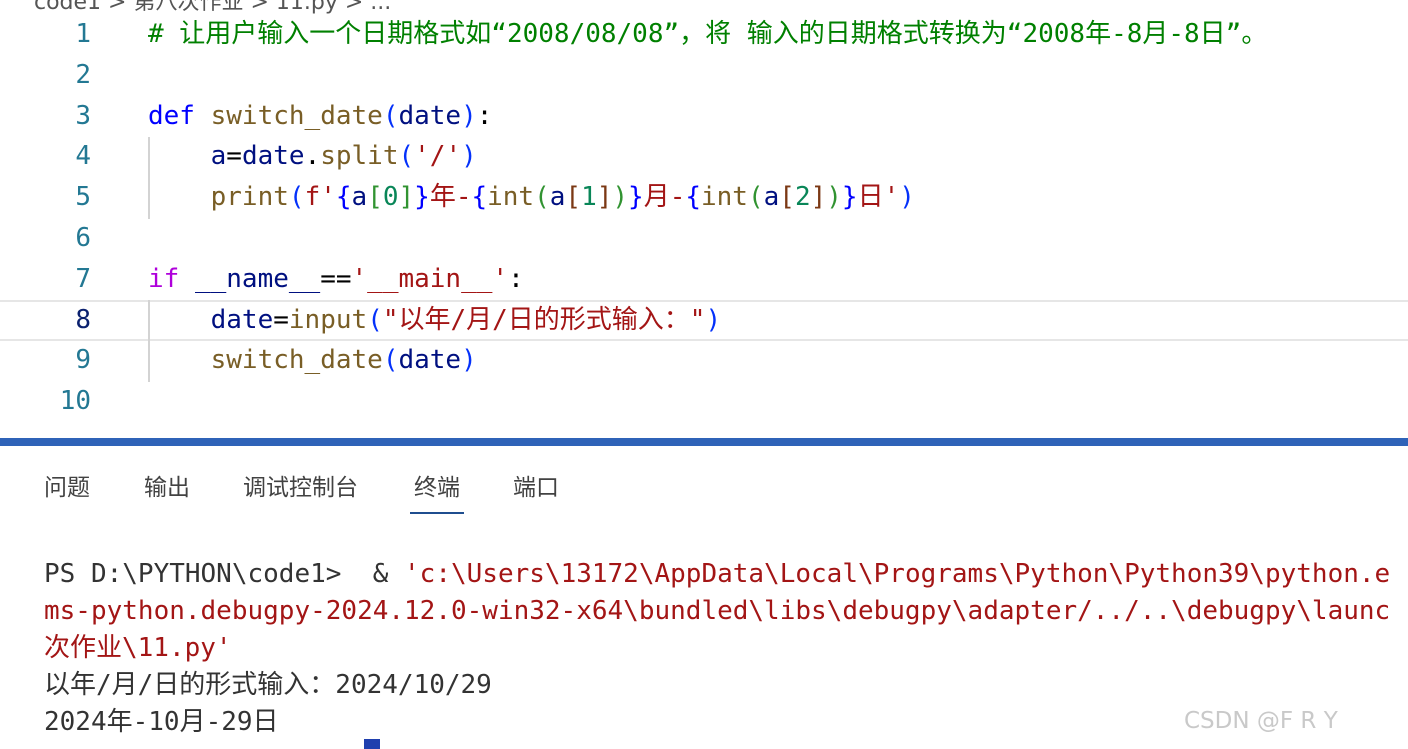 This screenshot has height=749, width=1408. What do you see at coordinates (589, 197) in the screenshot?
I see `code-token: 1` at bounding box center [589, 197].